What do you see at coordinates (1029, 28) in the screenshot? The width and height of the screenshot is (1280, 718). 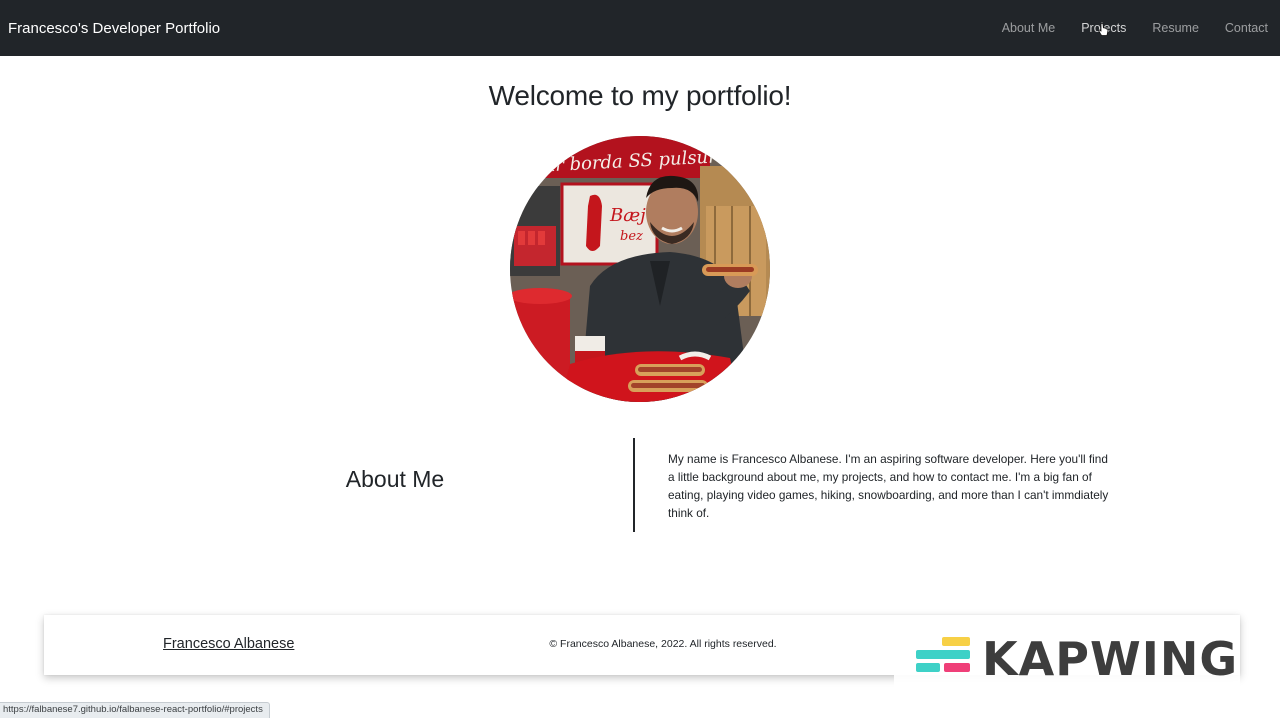 I see `nav-link-about-me: About Me` at bounding box center [1029, 28].